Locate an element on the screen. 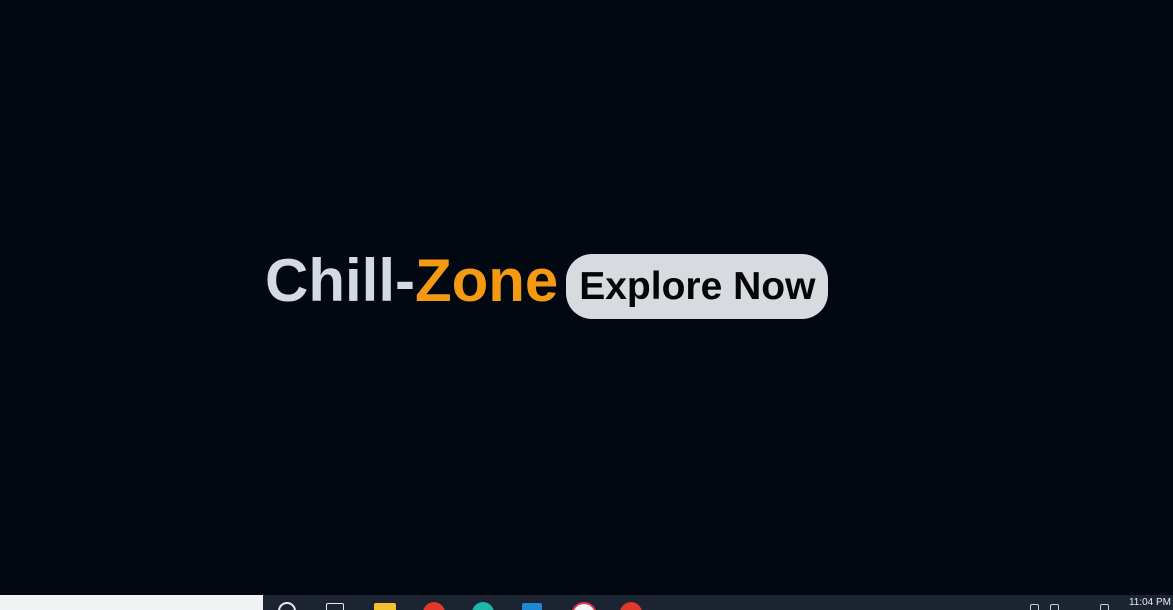  tray-volume-icon is located at coordinates (1054, 607).